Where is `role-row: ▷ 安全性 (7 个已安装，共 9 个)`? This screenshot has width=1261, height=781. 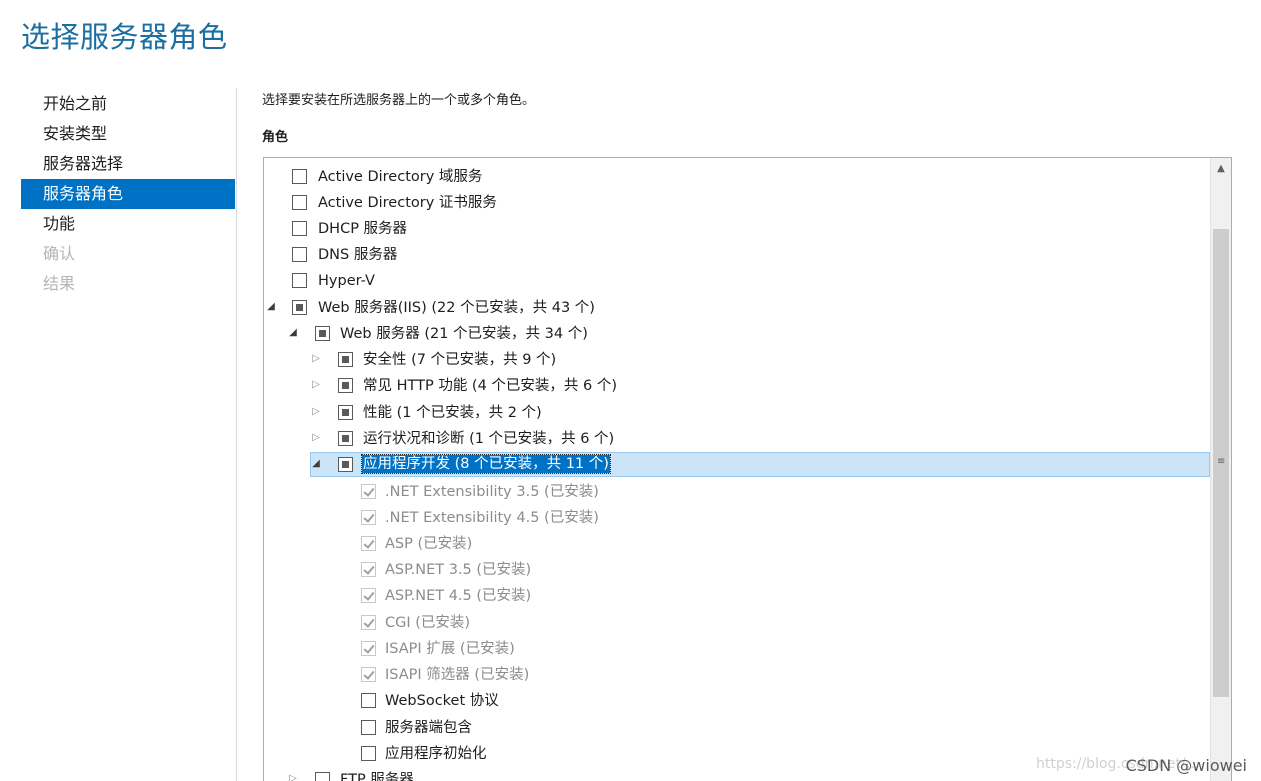 role-row: ▷ 安全性 (7 个已安装，共 9 个) is located at coordinates (737, 360).